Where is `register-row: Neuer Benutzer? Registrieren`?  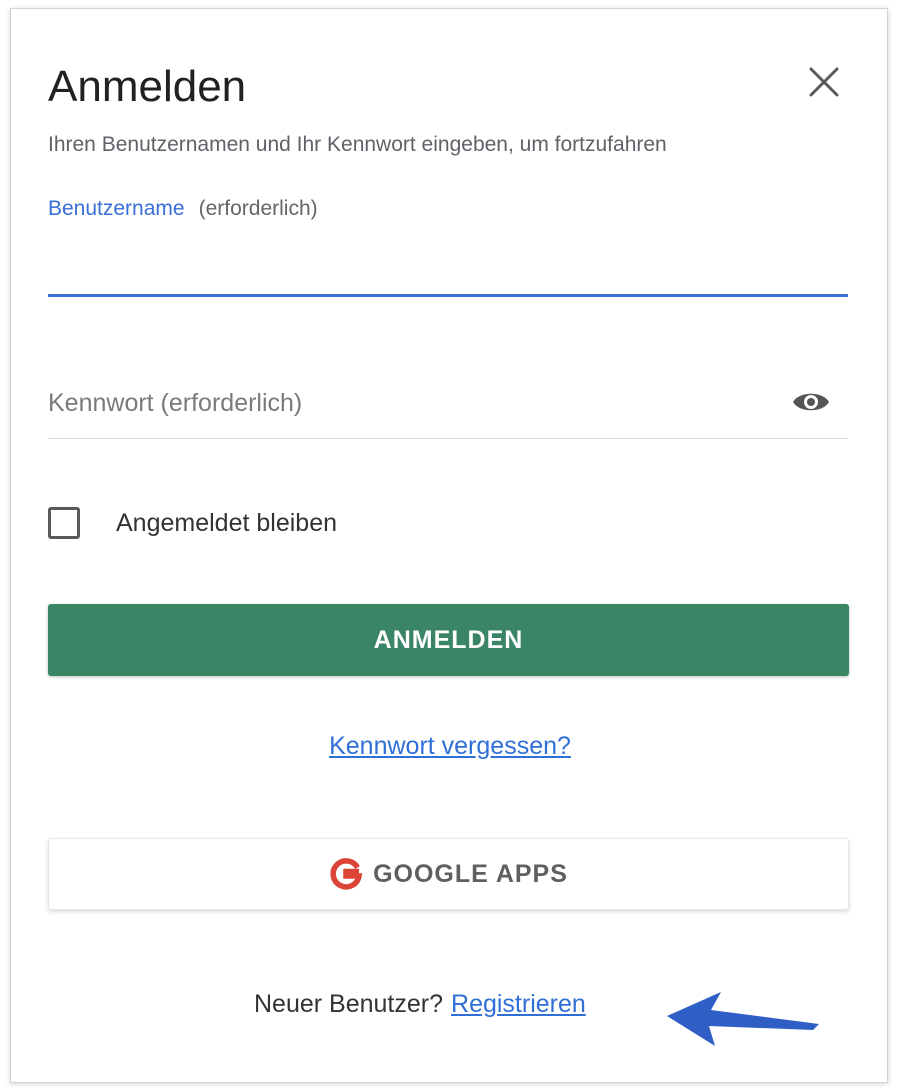 register-row: Neuer Benutzer? Registrieren is located at coordinates (420, 1004).